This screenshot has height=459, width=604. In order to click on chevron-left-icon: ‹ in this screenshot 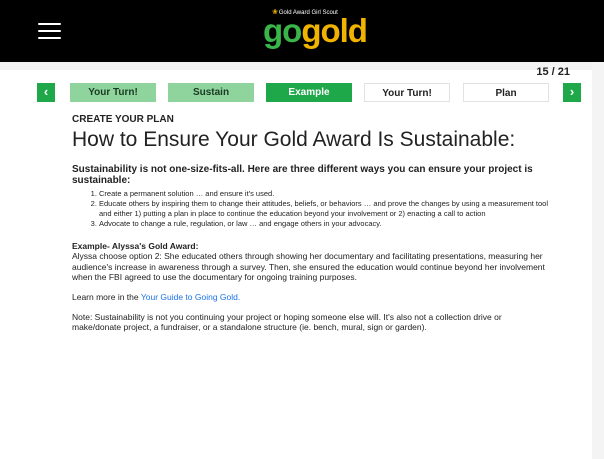, I will do `click(46, 92)`.